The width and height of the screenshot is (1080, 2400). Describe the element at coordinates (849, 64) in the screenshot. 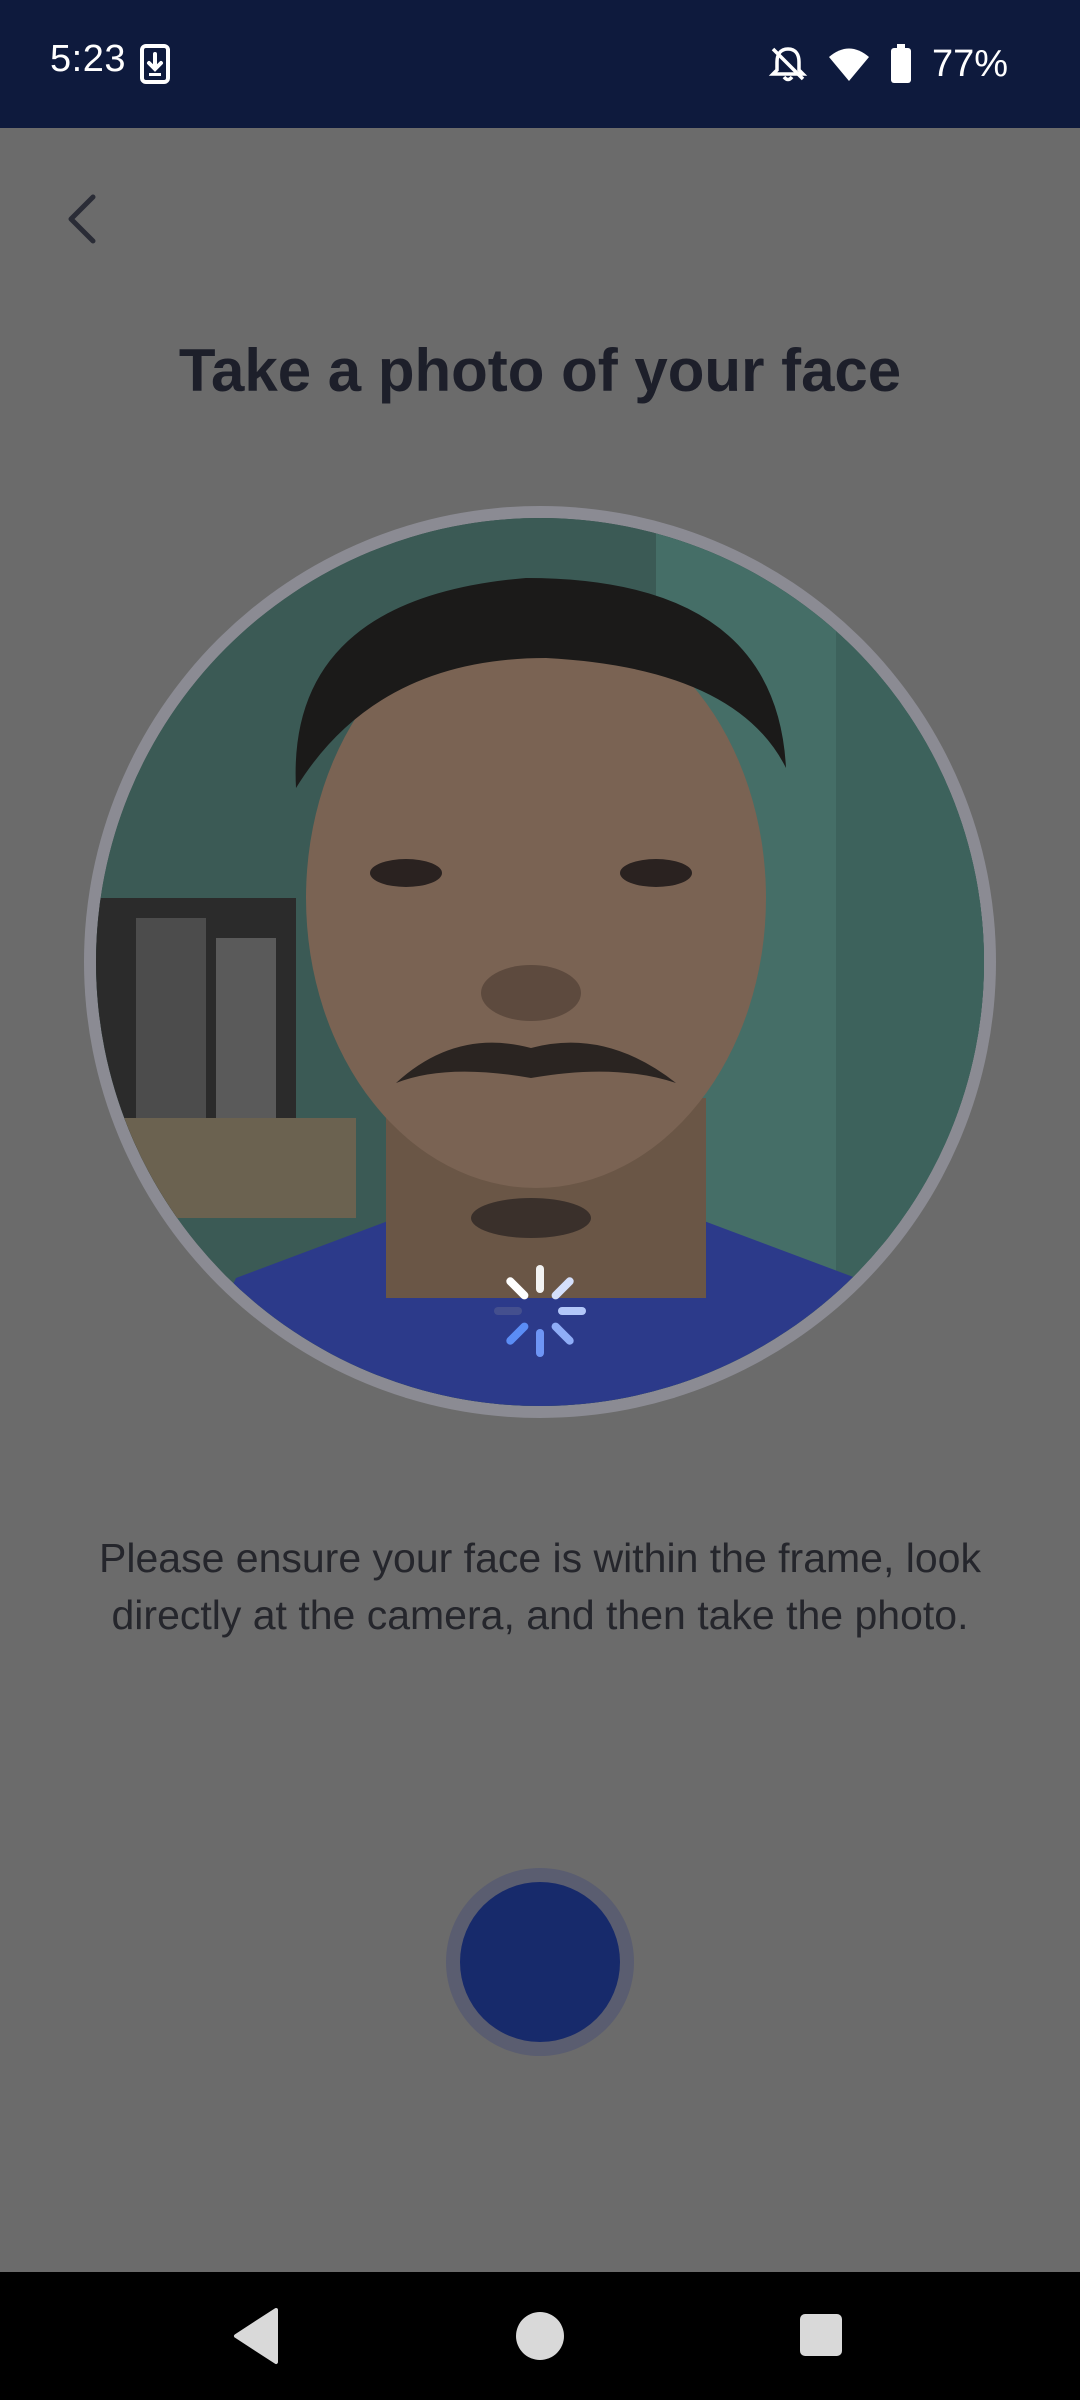

I see `wifi-icon` at that location.